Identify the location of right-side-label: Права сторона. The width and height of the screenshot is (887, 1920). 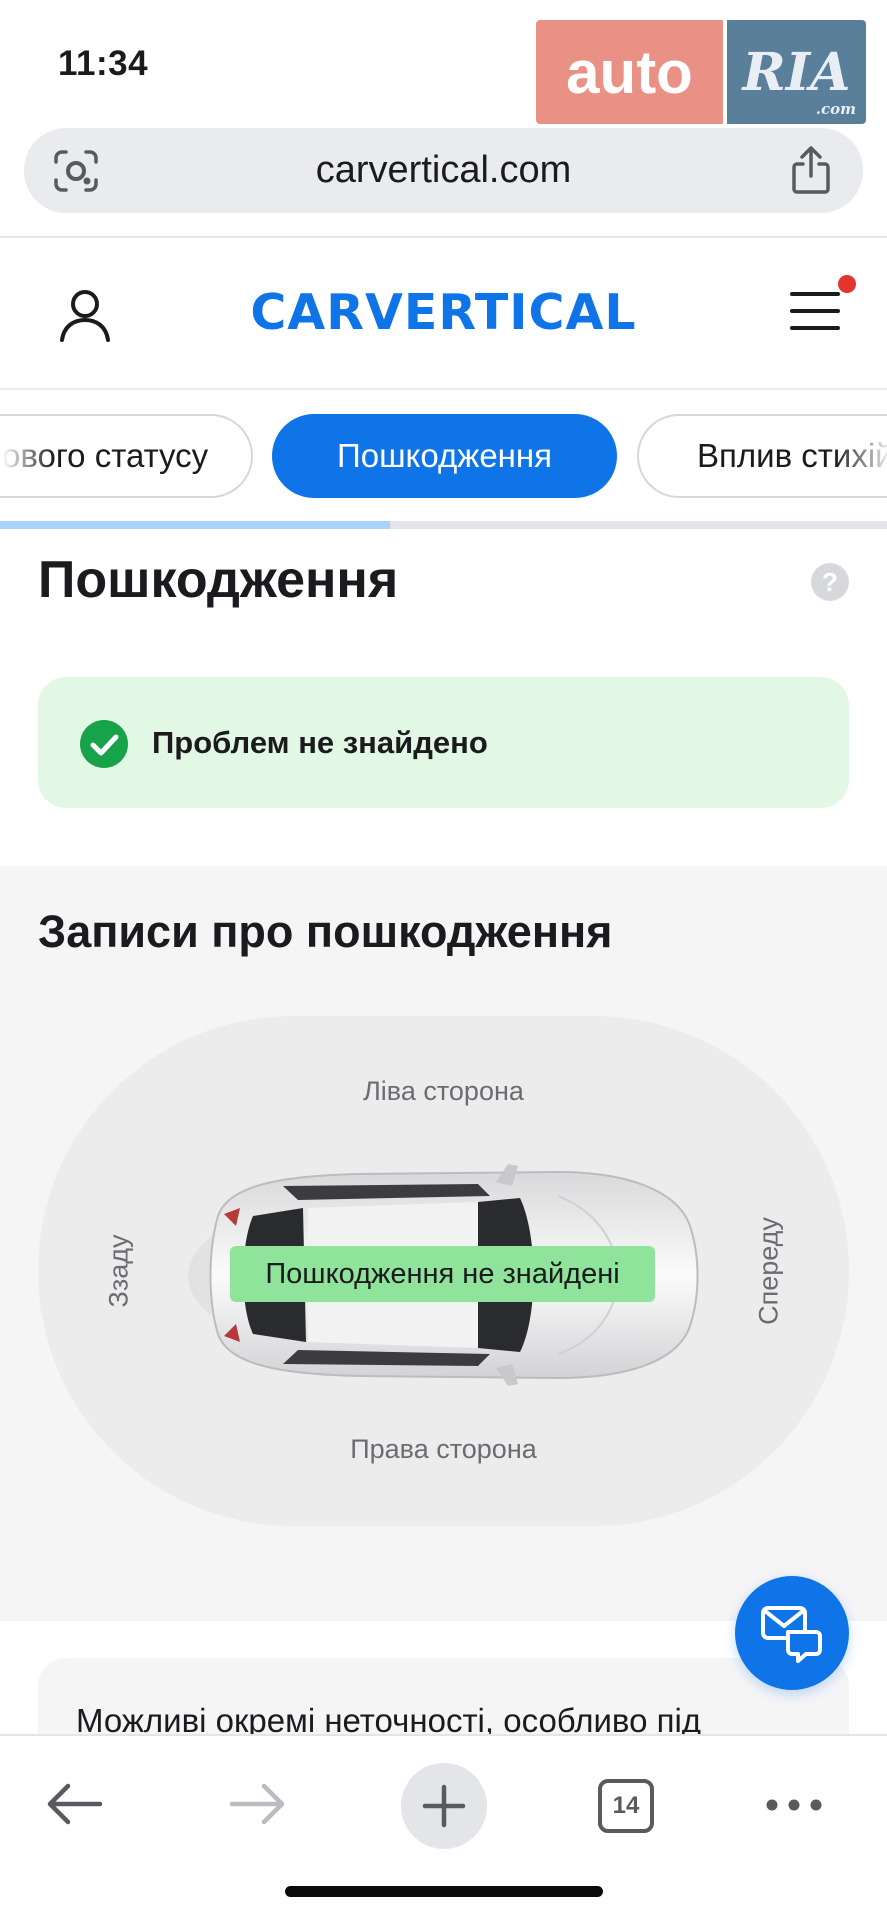
(443, 1449).